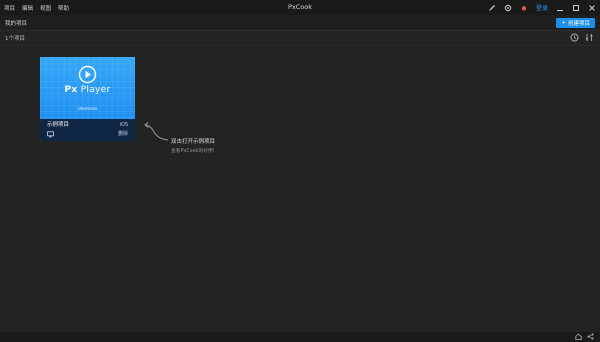 Image resolution: width=600 pixels, height=342 pixels. I want to click on delete-project-link: 删除, so click(123, 134).